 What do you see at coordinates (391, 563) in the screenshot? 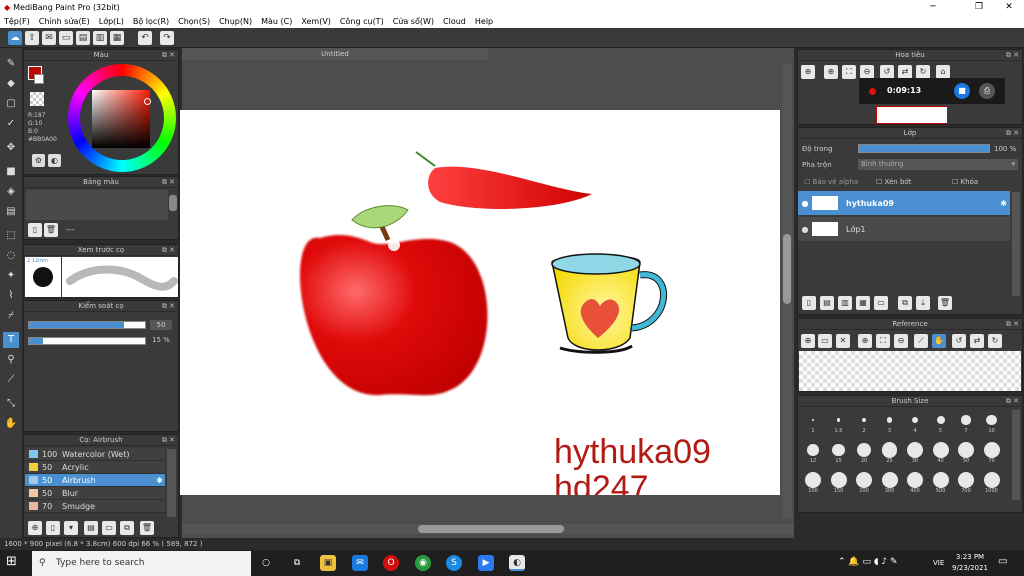
I see `opera-icon: O` at bounding box center [391, 563].